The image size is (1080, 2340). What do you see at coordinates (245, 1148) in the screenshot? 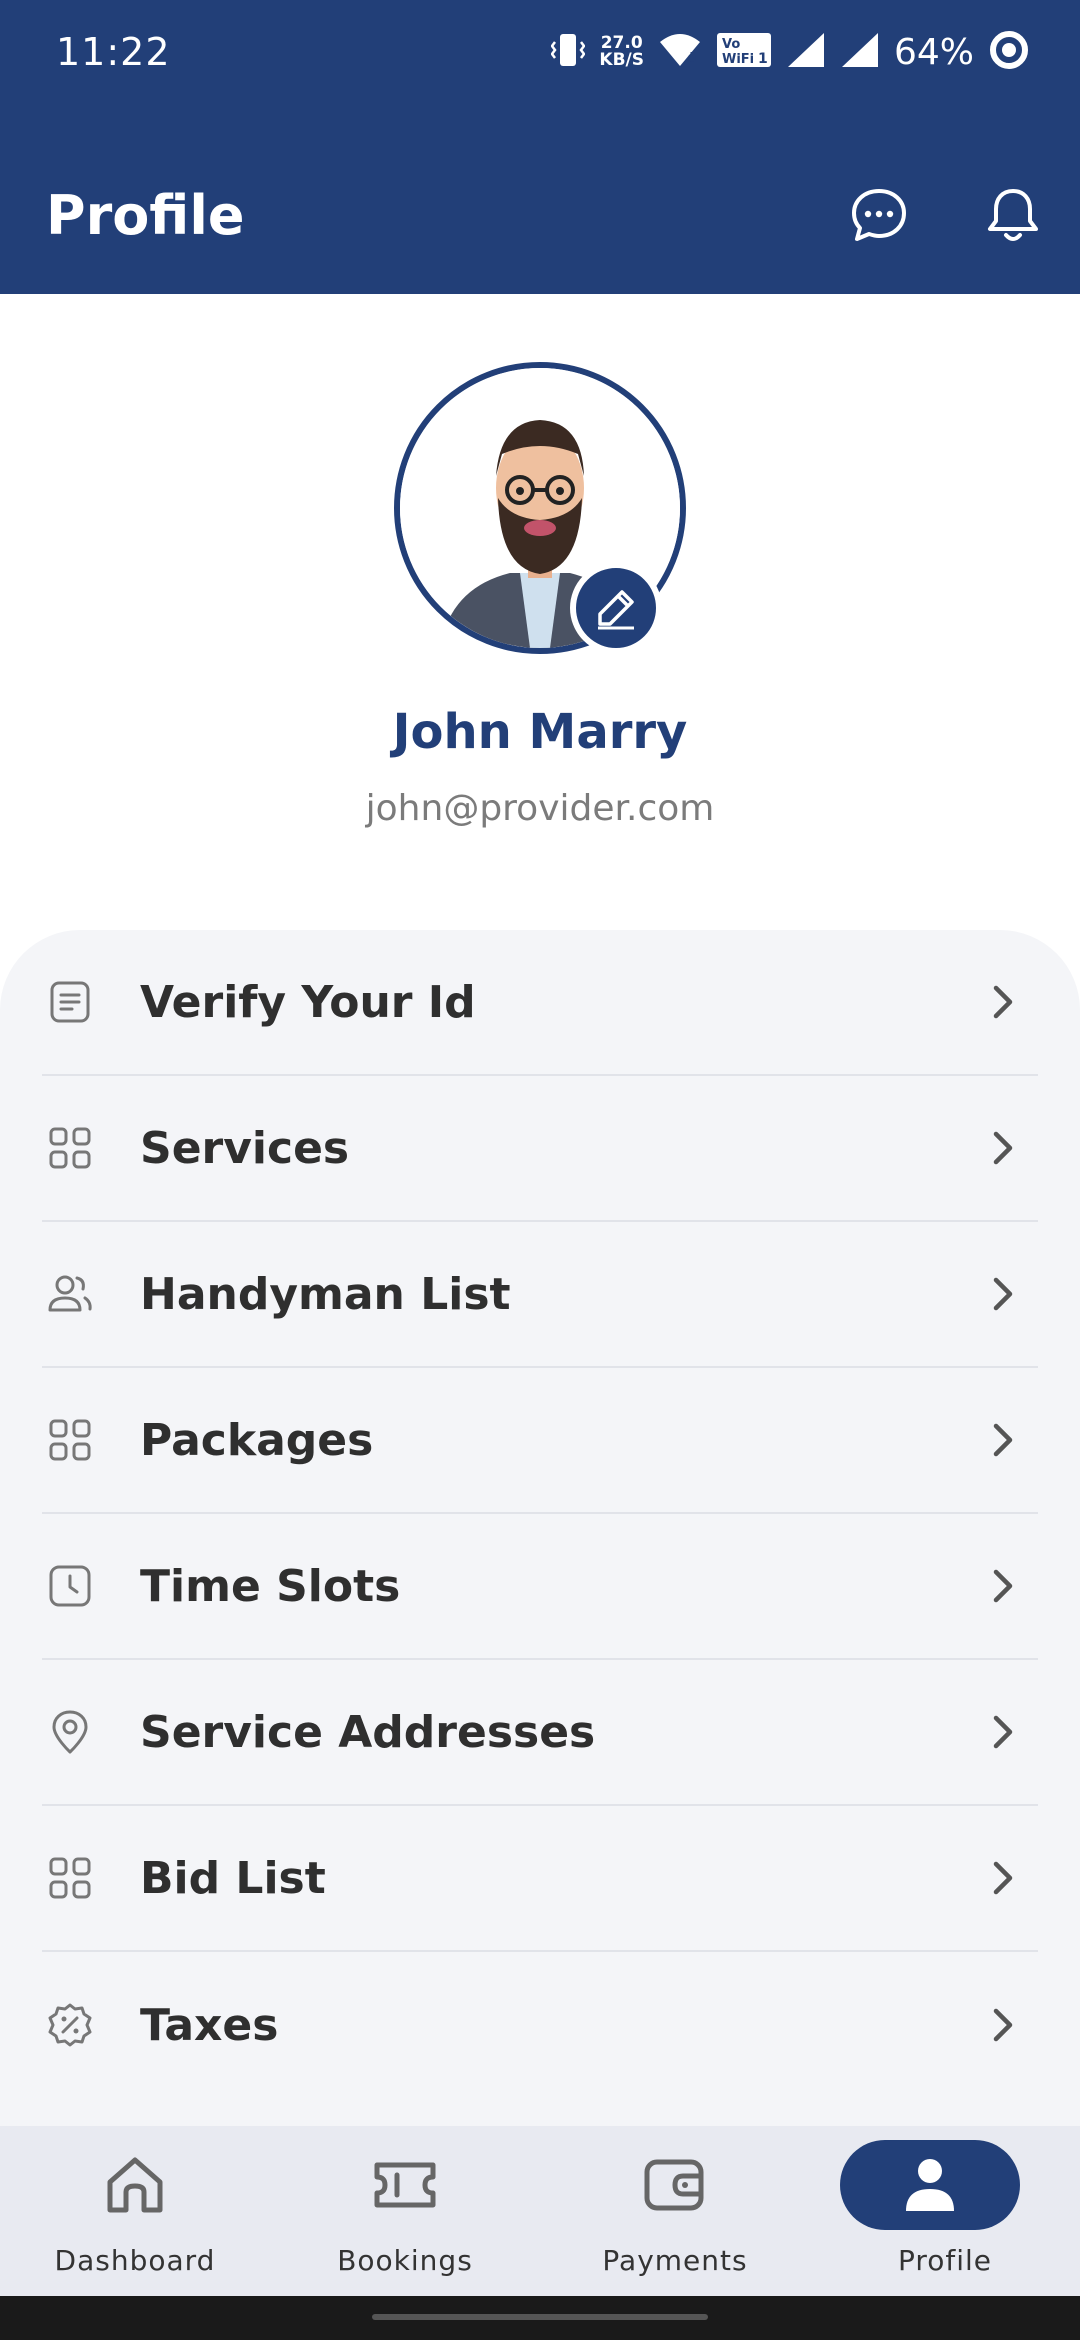
I see `menu-item-label: Services` at bounding box center [245, 1148].